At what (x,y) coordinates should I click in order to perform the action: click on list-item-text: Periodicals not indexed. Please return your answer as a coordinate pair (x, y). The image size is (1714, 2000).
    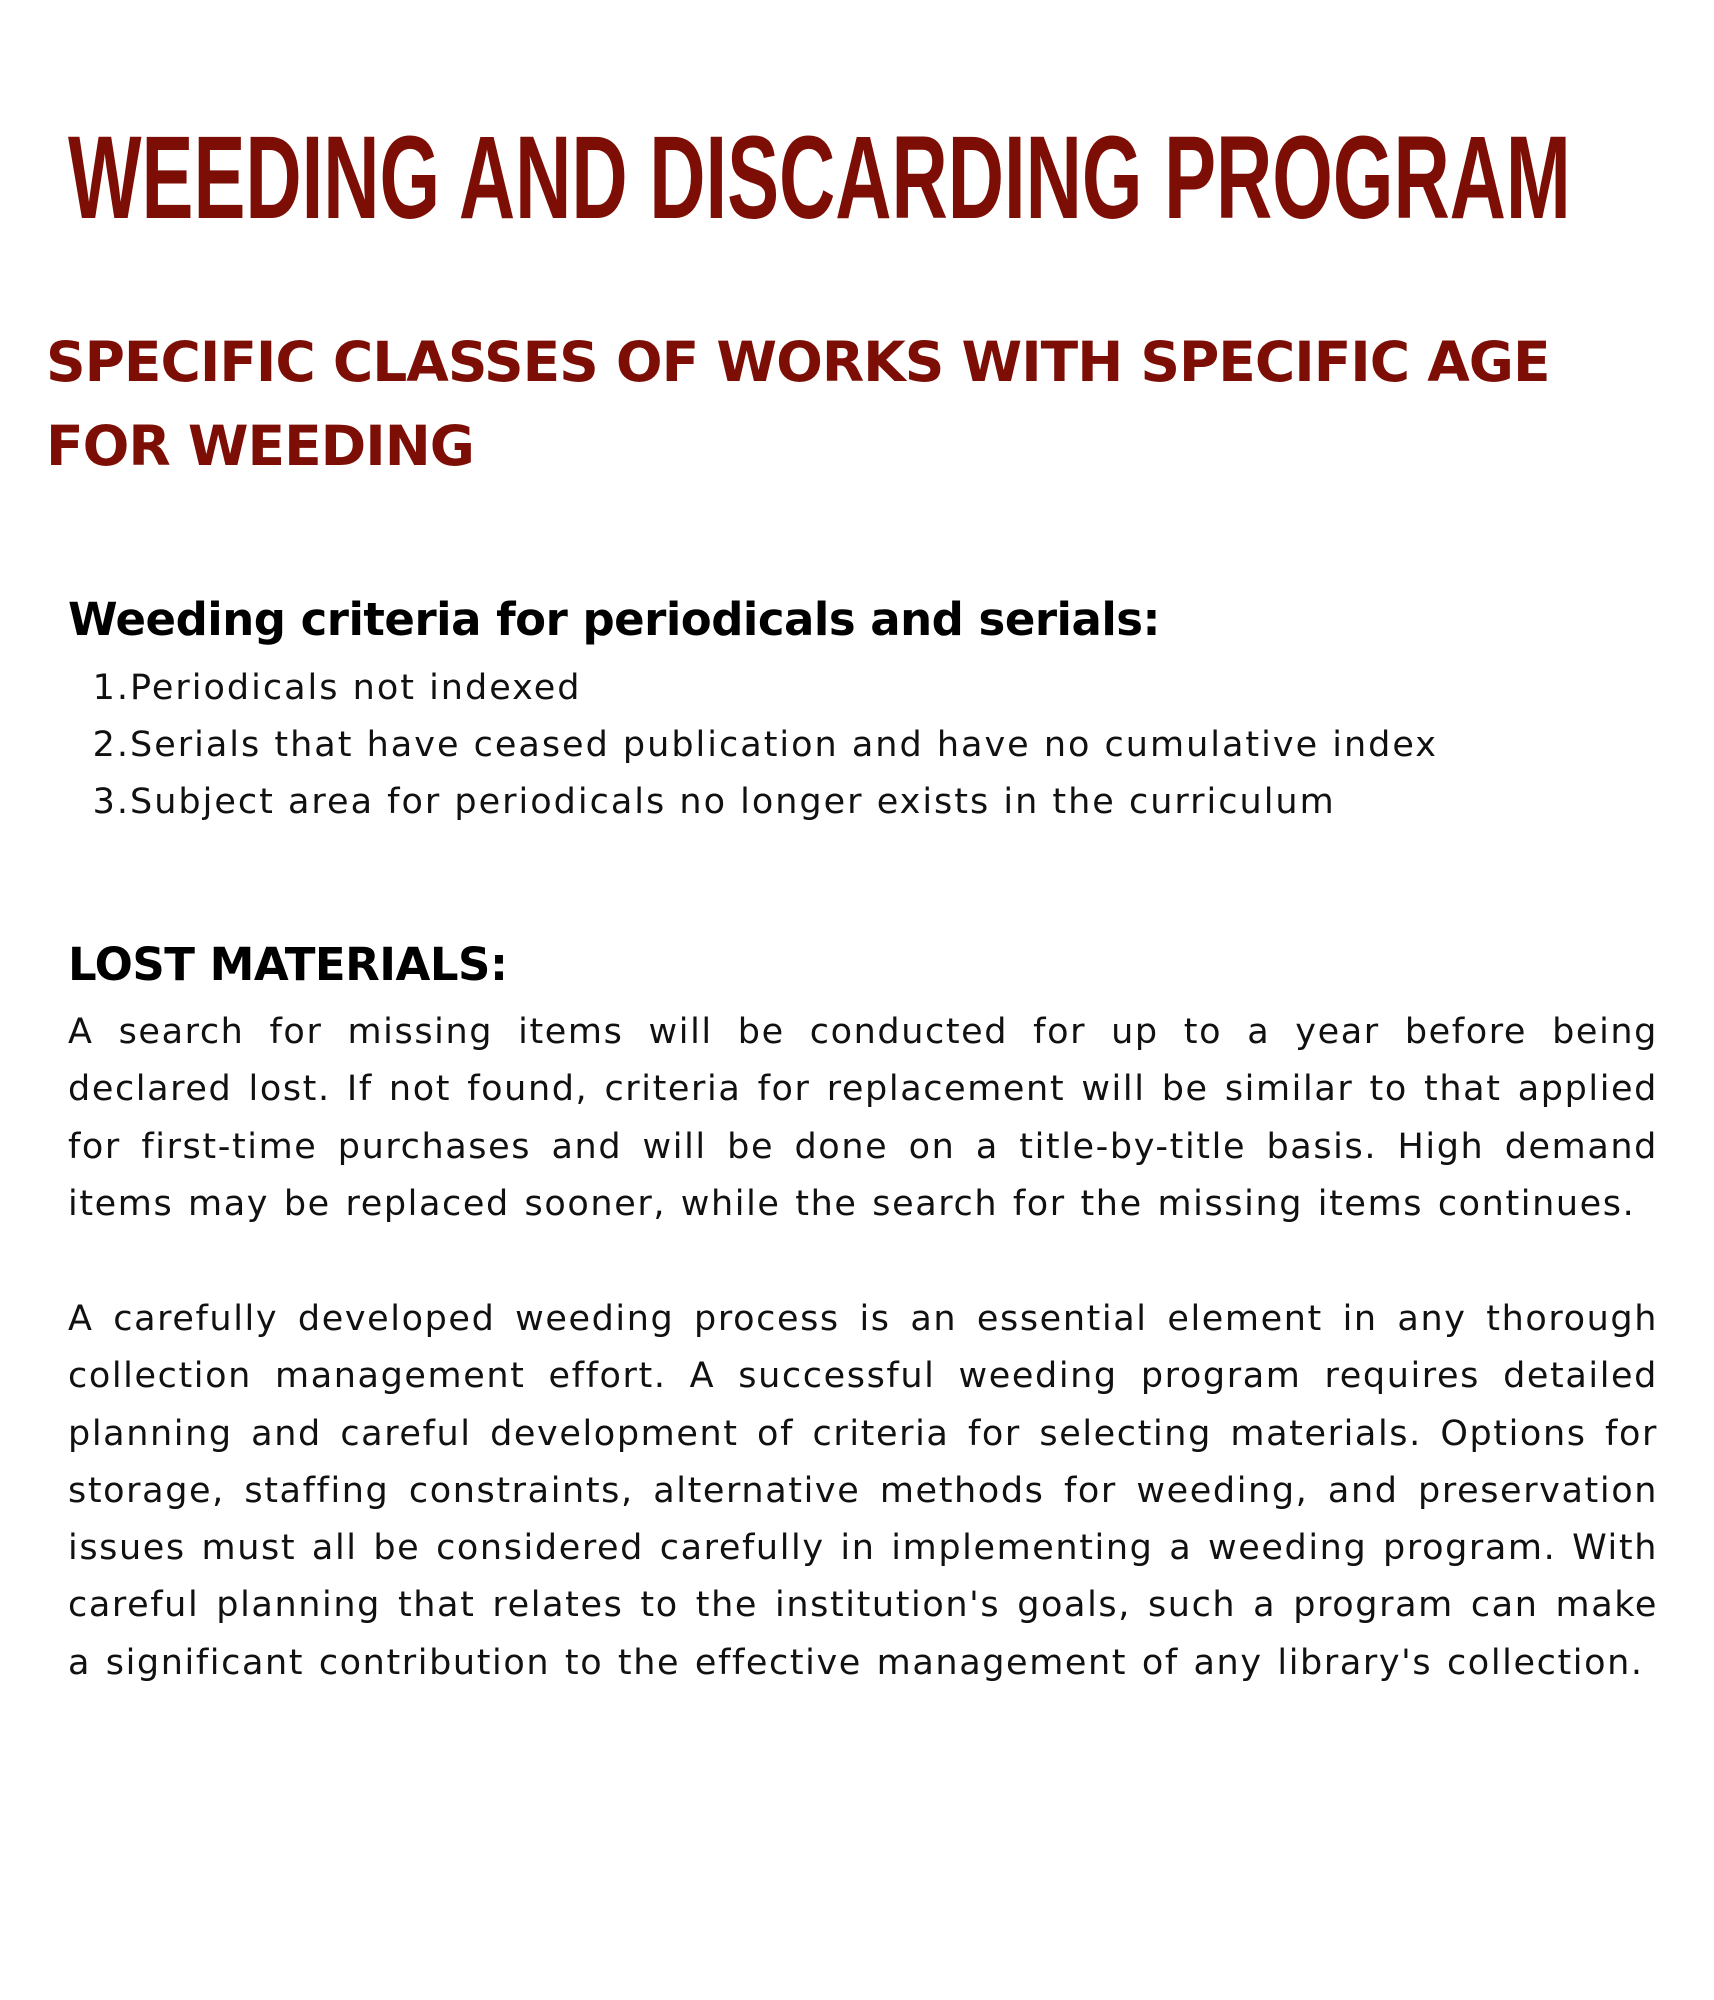
    Looking at the image, I should click on (356, 688).